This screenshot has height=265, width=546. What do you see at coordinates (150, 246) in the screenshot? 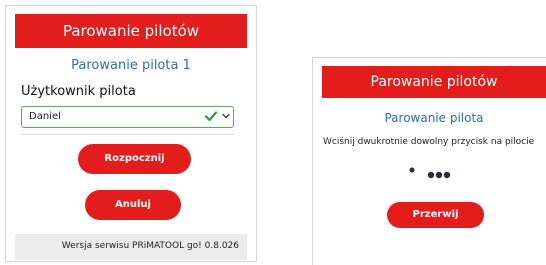
I see `version-text: Wersja serwisu PRiMATOOL go! 0.8.026` at bounding box center [150, 246].